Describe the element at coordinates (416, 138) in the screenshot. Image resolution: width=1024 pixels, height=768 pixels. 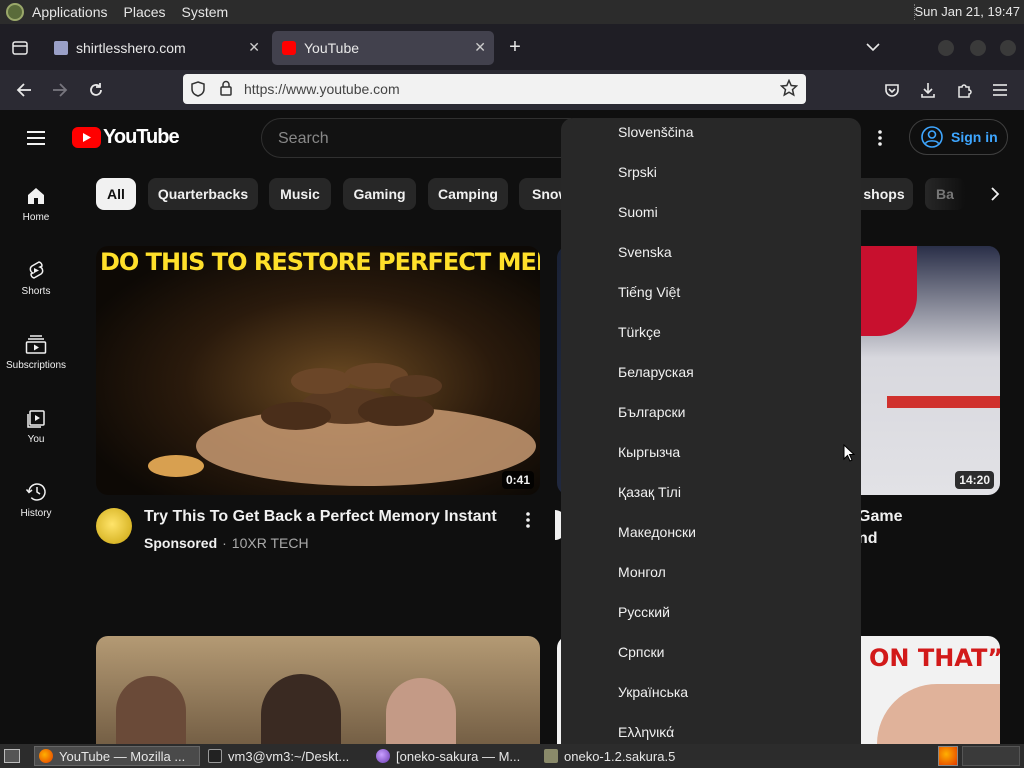
I see `search-box: Search` at that location.